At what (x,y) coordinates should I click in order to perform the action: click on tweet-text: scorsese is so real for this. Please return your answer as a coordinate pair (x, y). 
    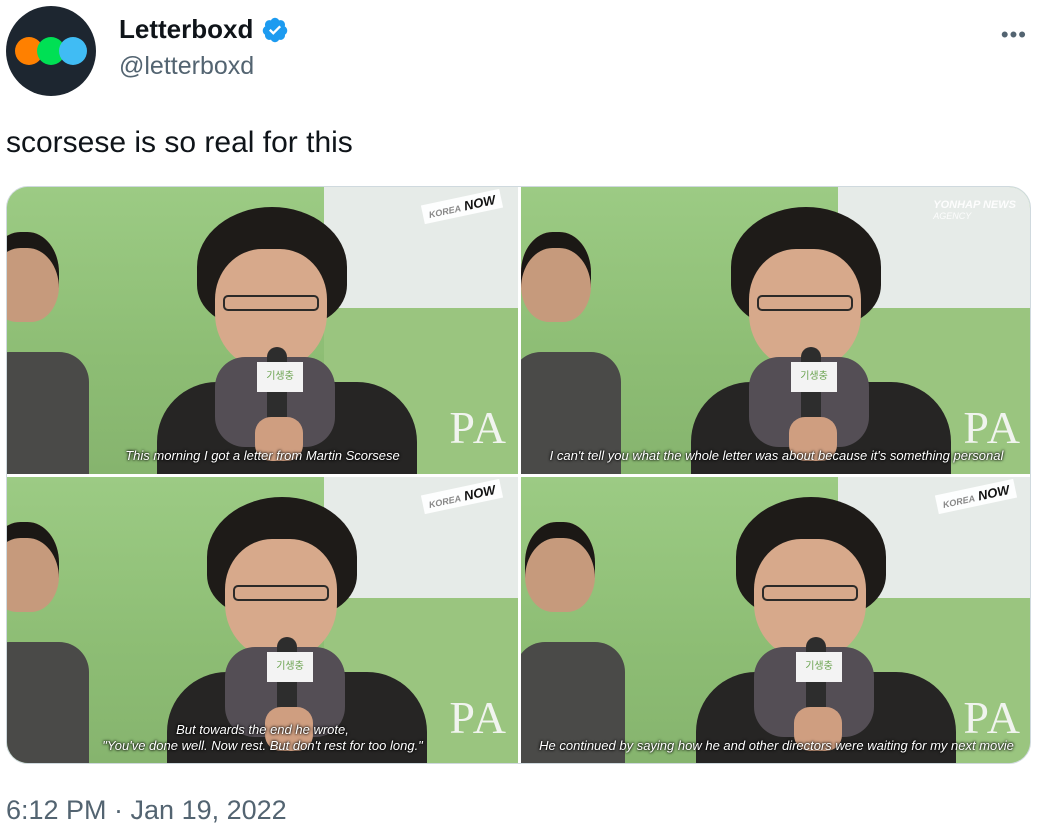
    Looking at the image, I should click on (179, 142).